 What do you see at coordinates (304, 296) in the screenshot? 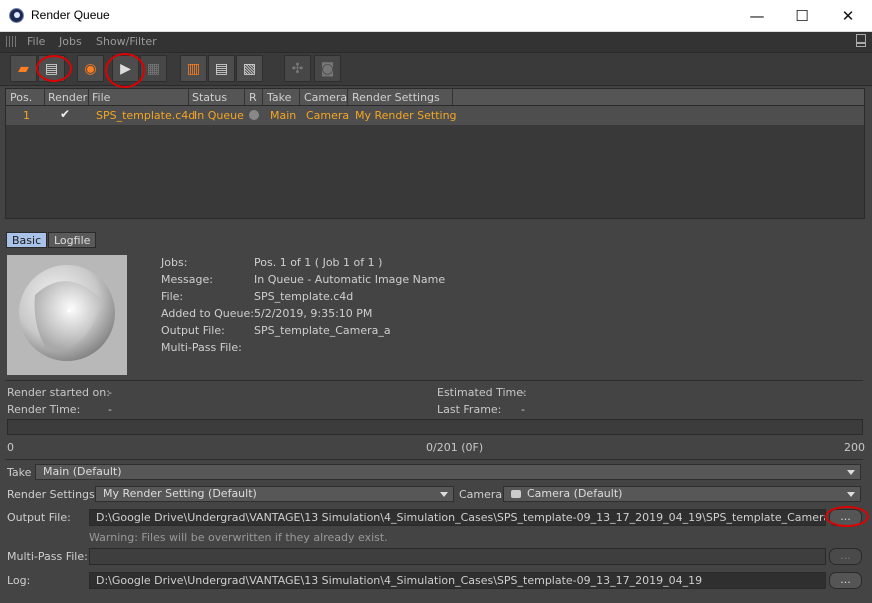
I see `file-value: SPS_template.c4d` at bounding box center [304, 296].